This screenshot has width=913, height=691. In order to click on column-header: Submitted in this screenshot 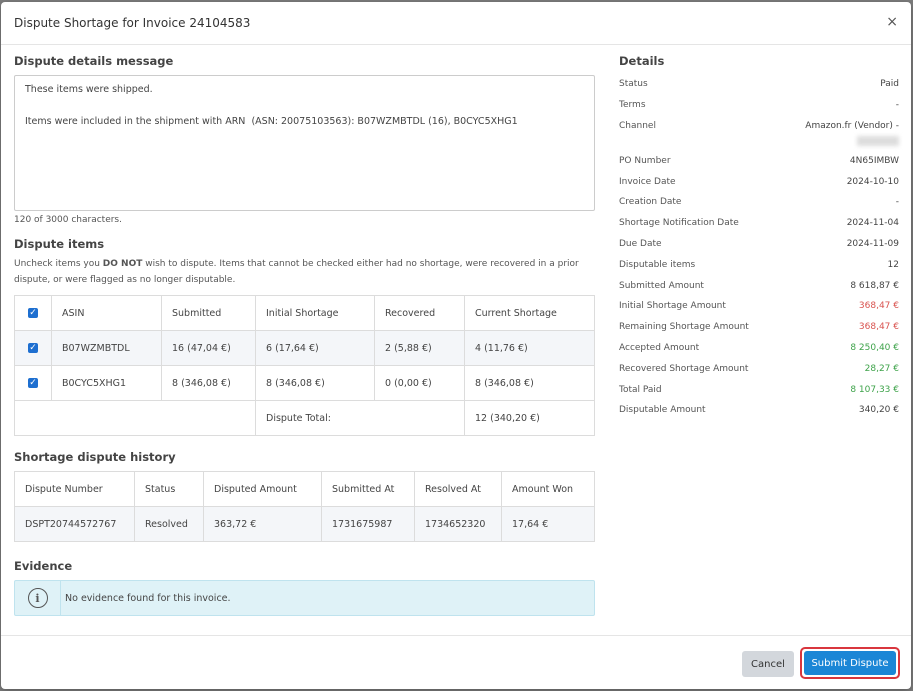, I will do `click(208, 313)`.